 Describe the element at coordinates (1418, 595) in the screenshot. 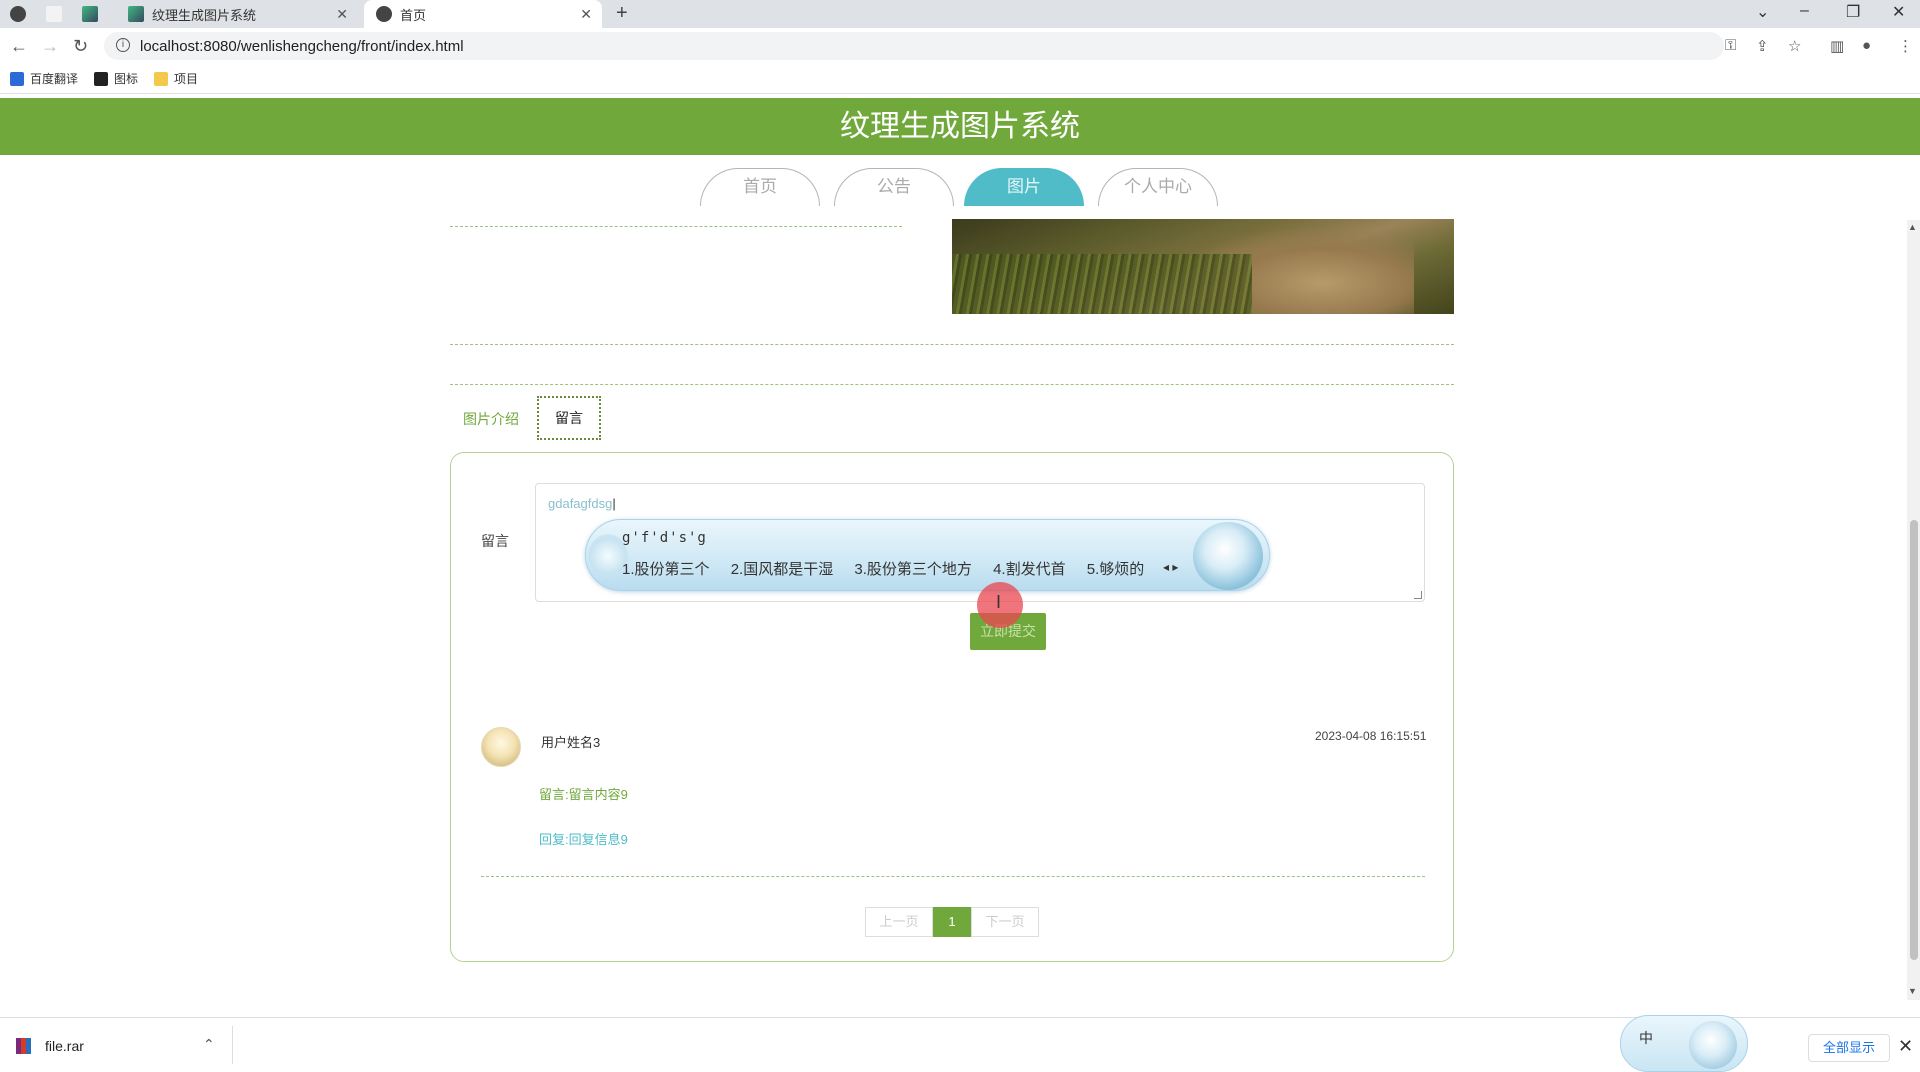

I see `resize-handle` at that location.